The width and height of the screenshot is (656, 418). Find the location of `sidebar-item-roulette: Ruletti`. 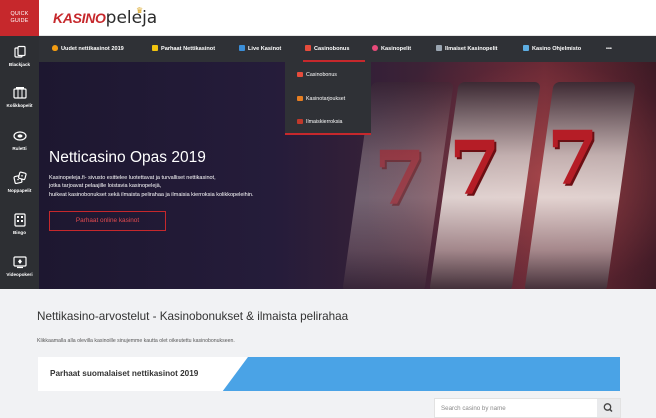

sidebar-item-roulette: Ruletti is located at coordinates (19, 140).